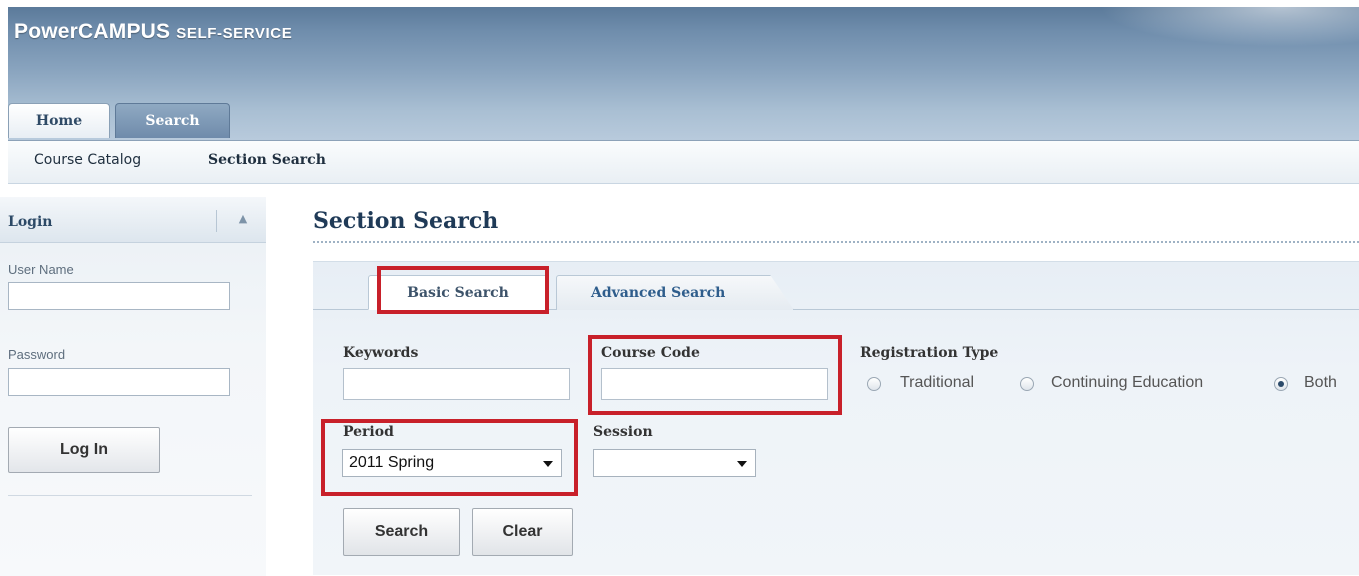 This screenshot has width=1359, height=576. I want to click on sidebar-divider, so click(130, 495).